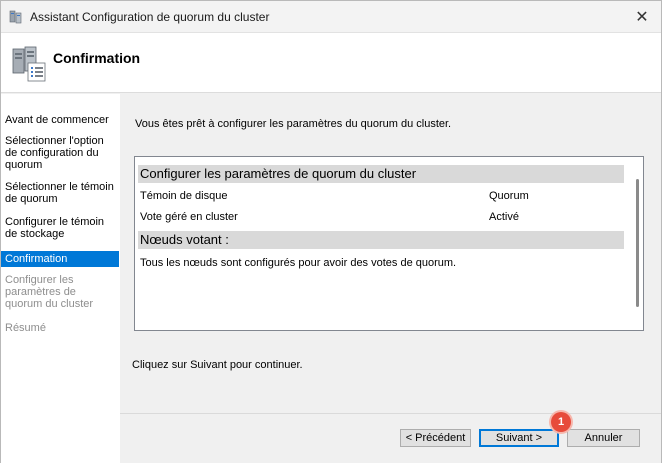 The width and height of the screenshot is (662, 463). Describe the element at coordinates (435, 438) in the screenshot. I see `previous-button: < Précédent` at that location.